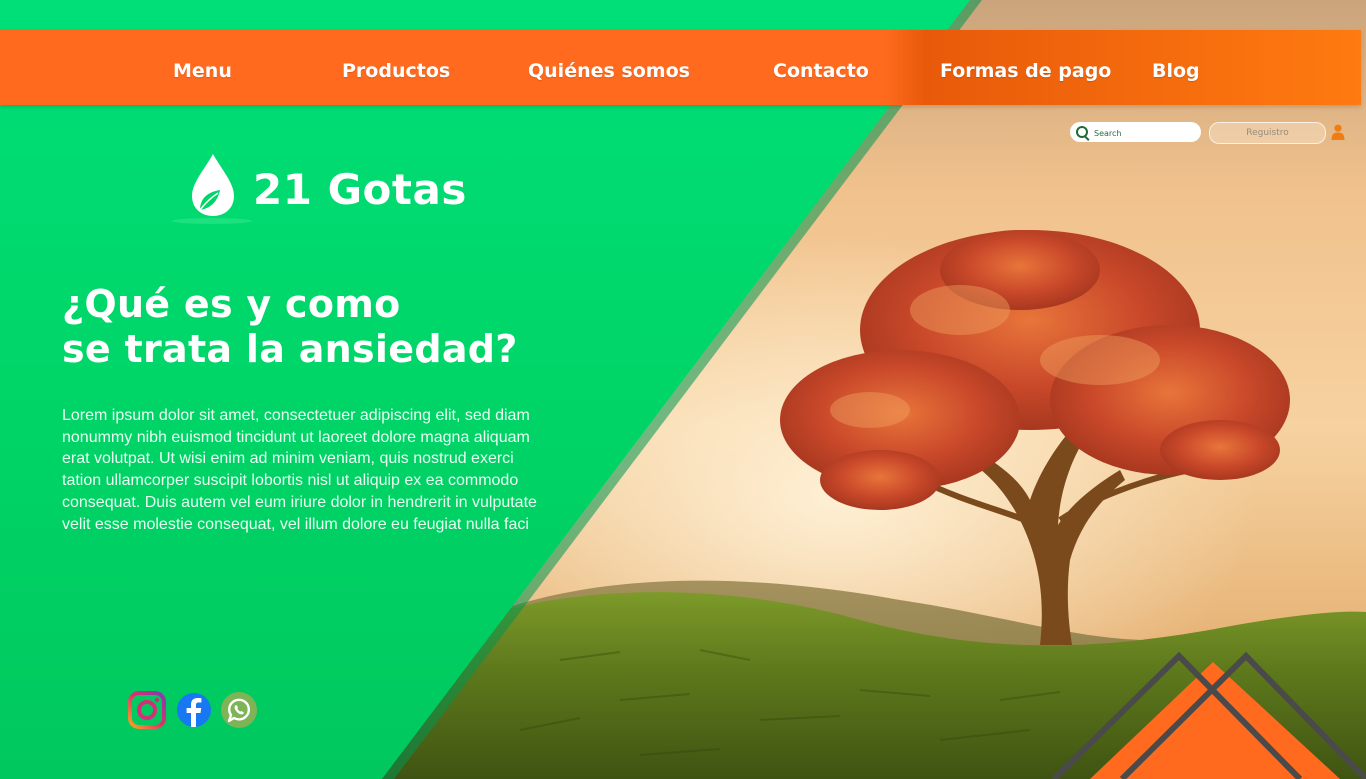 The width and height of the screenshot is (1366, 779). Describe the element at coordinates (1208, 715) in the screenshot. I see `triangle-ornament` at that location.